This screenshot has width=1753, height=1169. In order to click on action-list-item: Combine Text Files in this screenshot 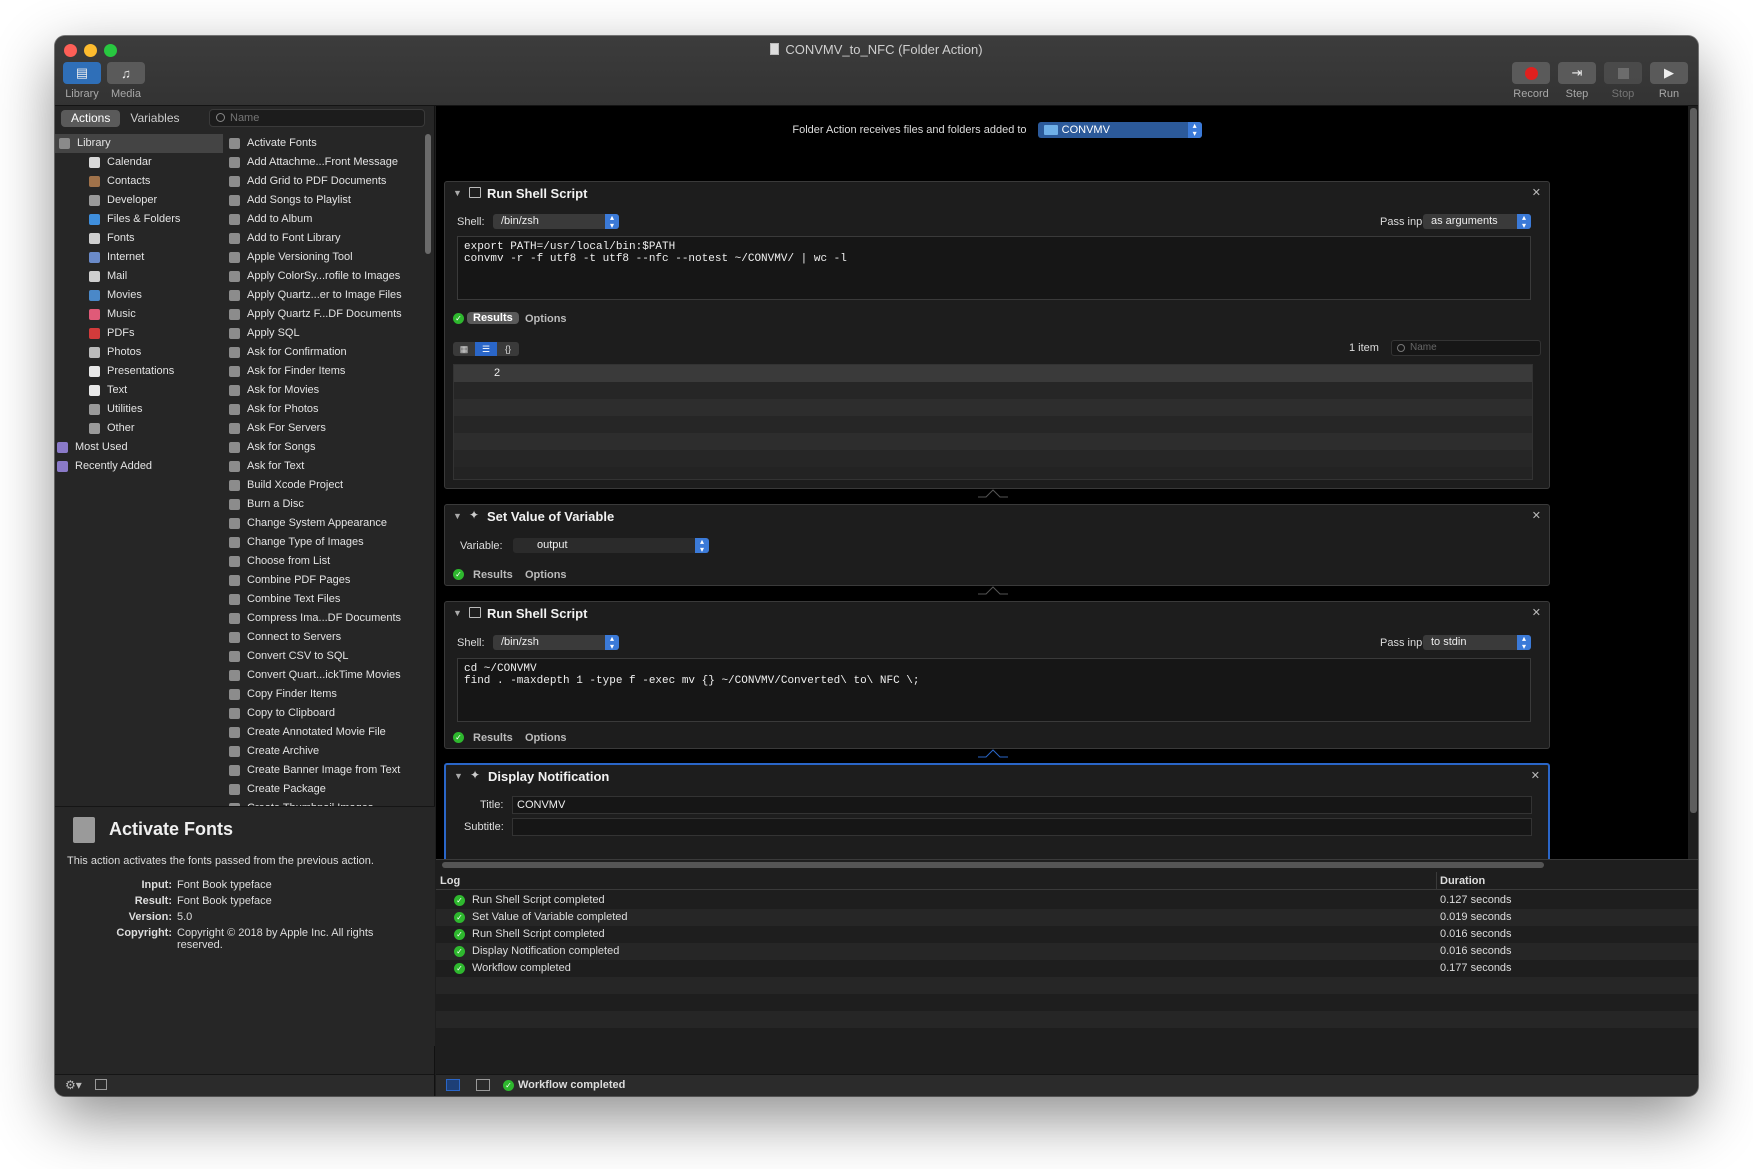, I will do `click(324, 599)`.